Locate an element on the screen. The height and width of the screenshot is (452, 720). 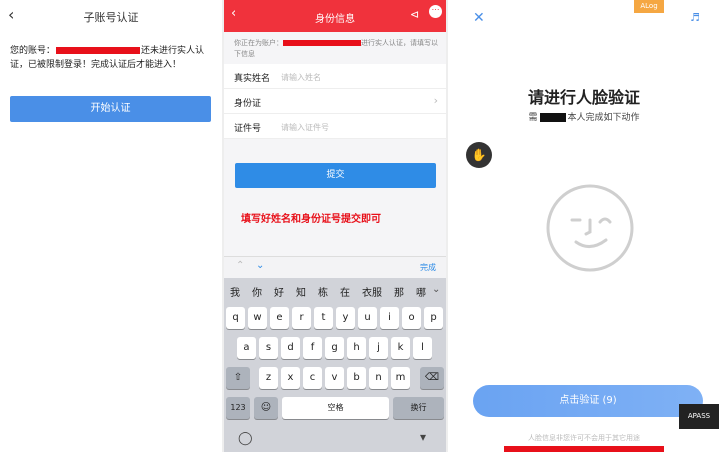
key: l is located at coordinates (422, 348).